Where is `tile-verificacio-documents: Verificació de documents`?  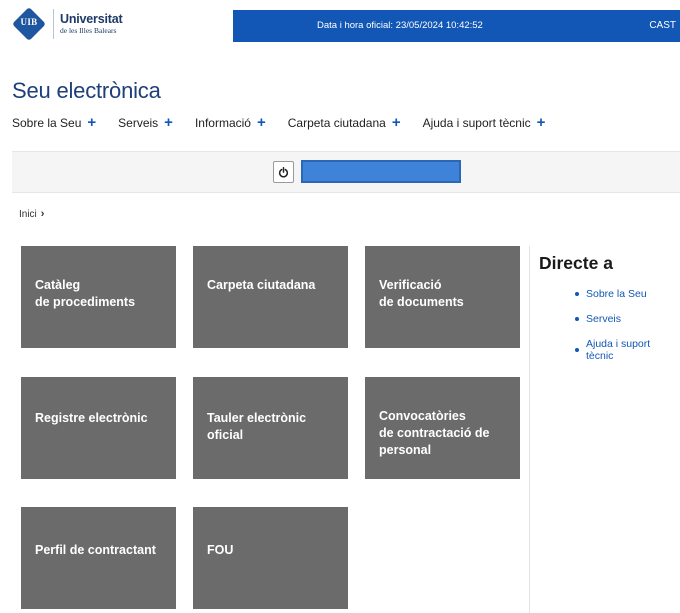 tile-verificacio-documents: Verificació de documents is located at coordinates (442, 297).